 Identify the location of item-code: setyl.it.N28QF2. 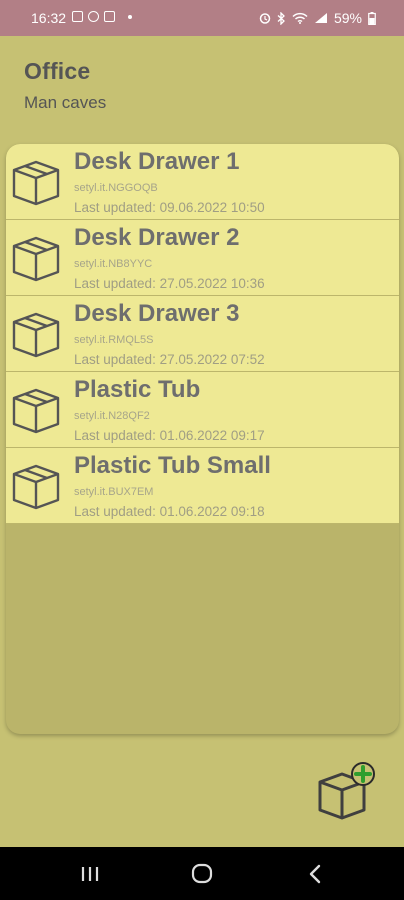
(112, 416).